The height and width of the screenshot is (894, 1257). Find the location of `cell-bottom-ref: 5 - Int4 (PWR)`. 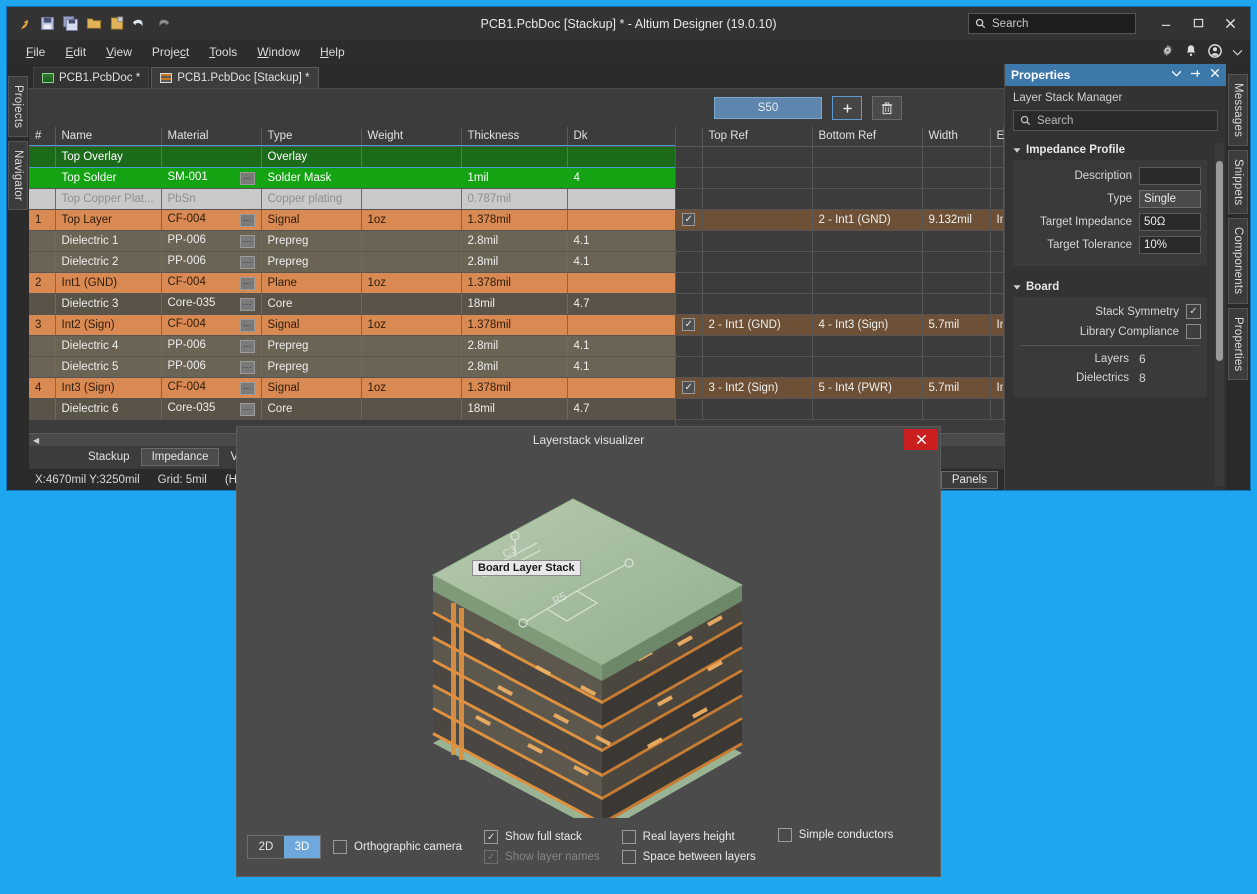

cell-bottom-ref: 5 - Int4 (PWR) is located at coordinates (867, 388).